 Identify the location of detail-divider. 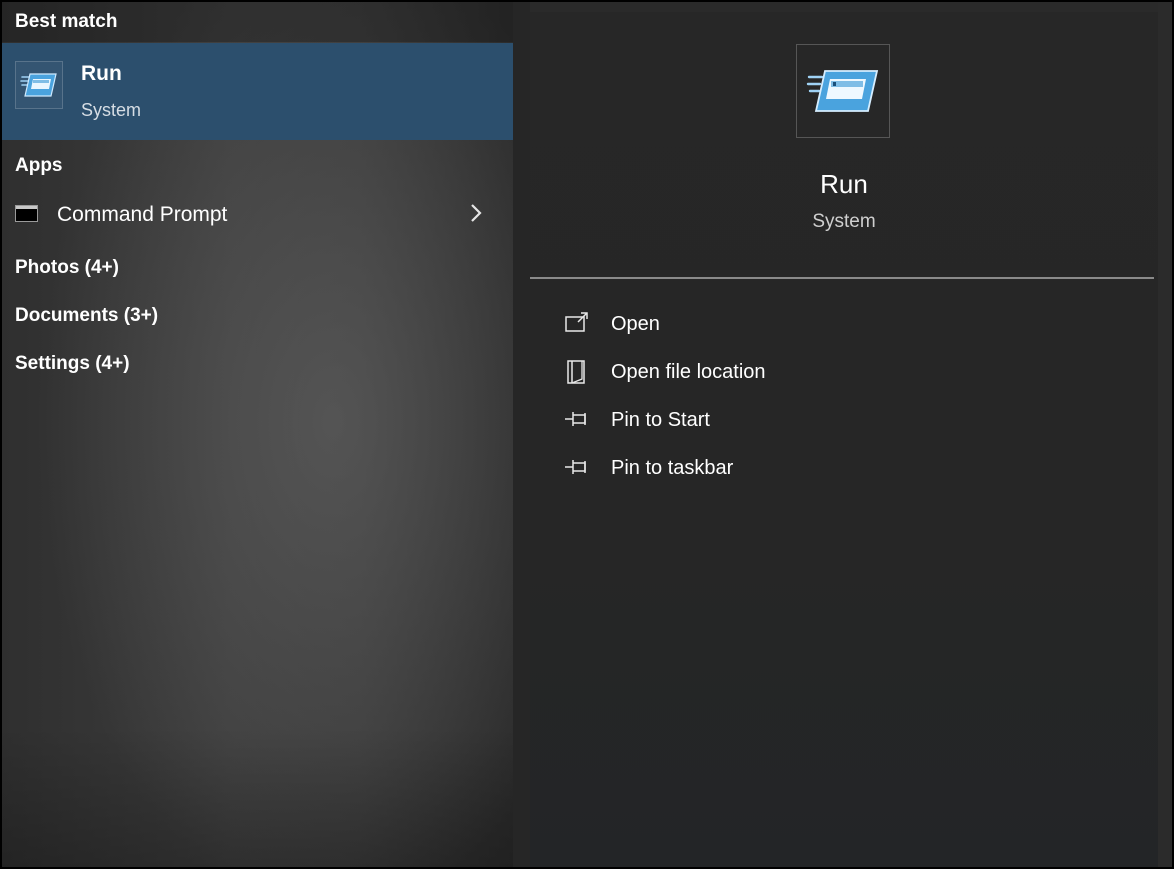
(842, 278).